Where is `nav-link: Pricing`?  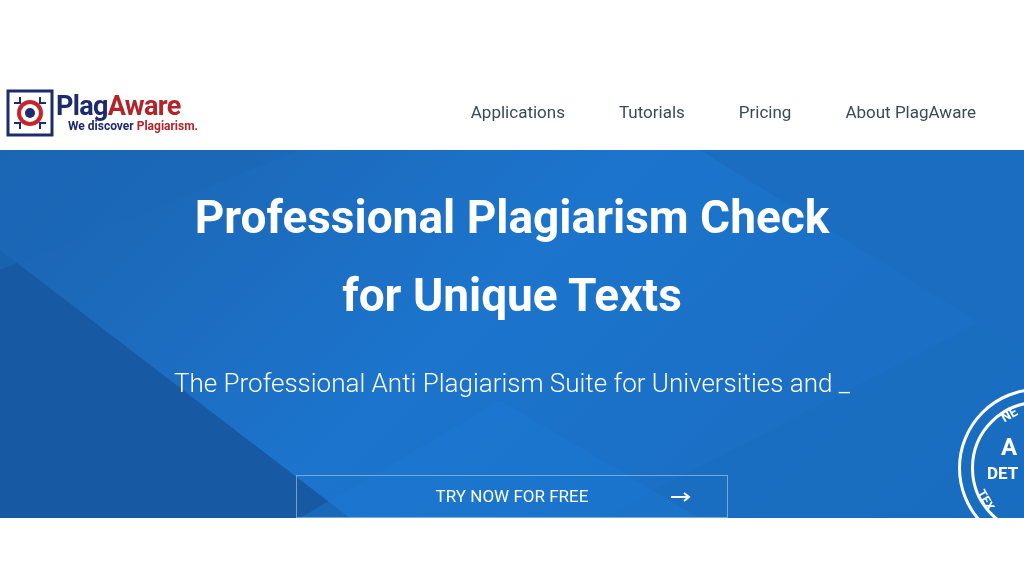
nav-link: Pricing is located at coordinates (765, 112).